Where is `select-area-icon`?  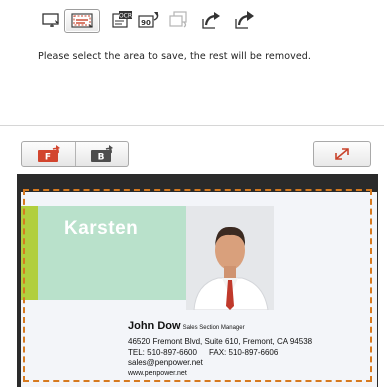
select-area-icon is located at coordinates (82, 20).